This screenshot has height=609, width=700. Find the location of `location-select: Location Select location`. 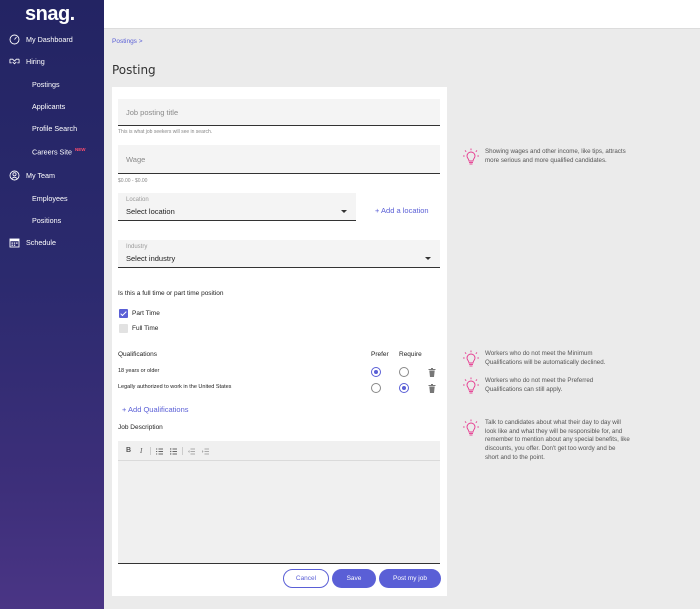

location-select: Location Select location is located at coordinates (237, 207).